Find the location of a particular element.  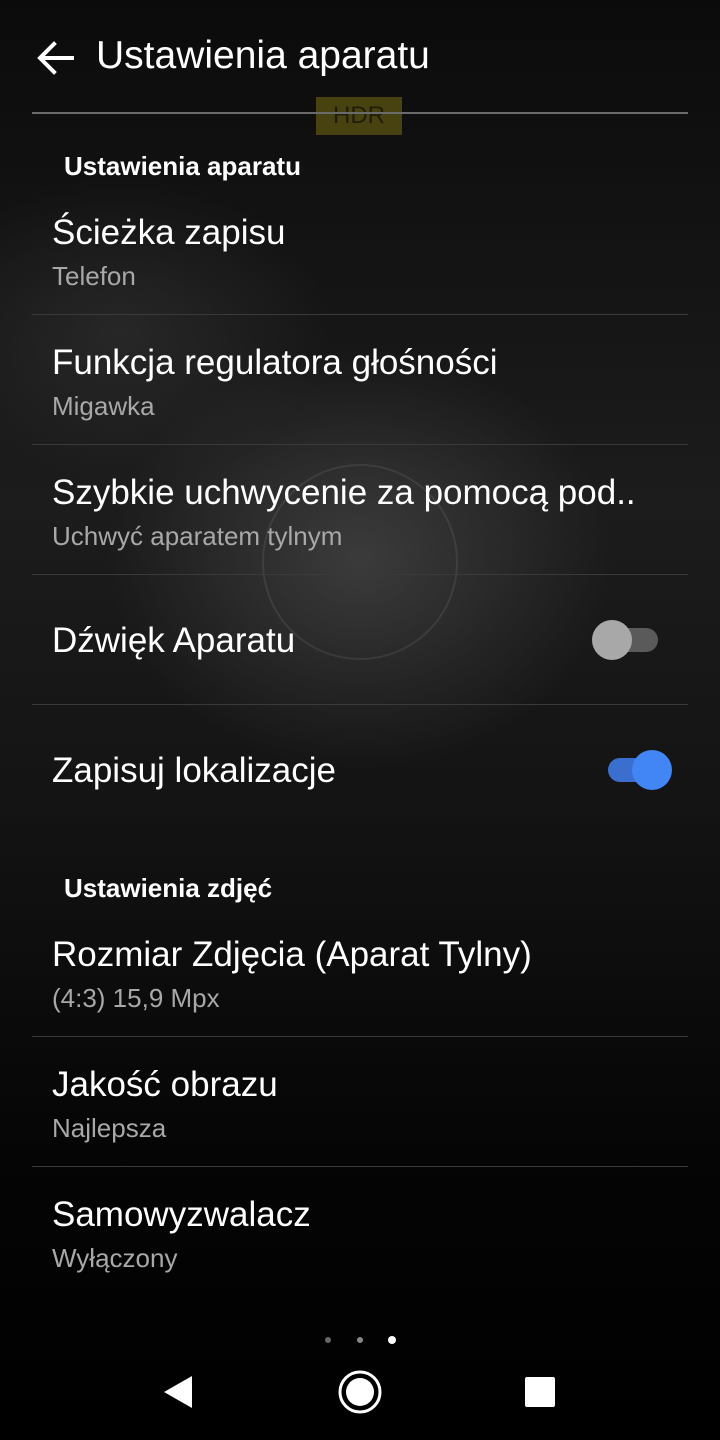

setting-save-path: Ścieżka zapisu Telefon is located at coordinates (360, 260).